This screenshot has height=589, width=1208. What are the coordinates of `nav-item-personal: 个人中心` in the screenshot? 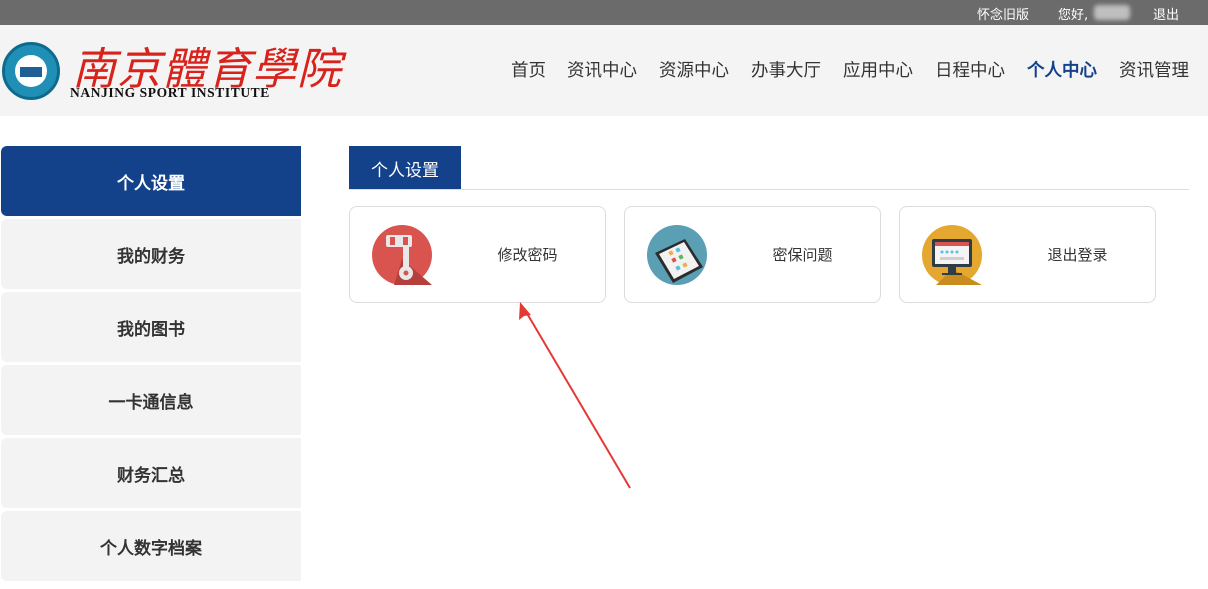 It's located at (1062, 69).